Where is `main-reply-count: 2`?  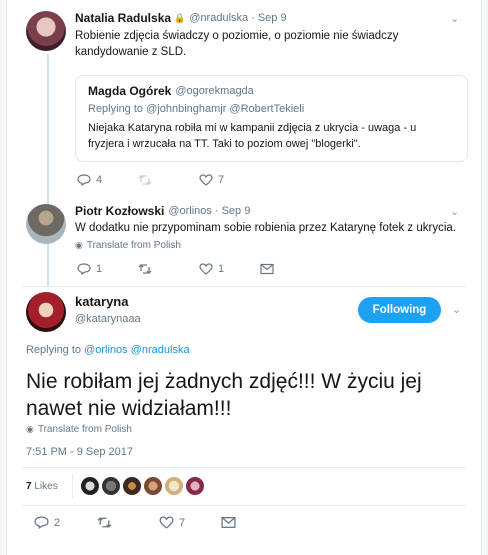 main-reply-count: 2 is located at coordinates (57, 522).